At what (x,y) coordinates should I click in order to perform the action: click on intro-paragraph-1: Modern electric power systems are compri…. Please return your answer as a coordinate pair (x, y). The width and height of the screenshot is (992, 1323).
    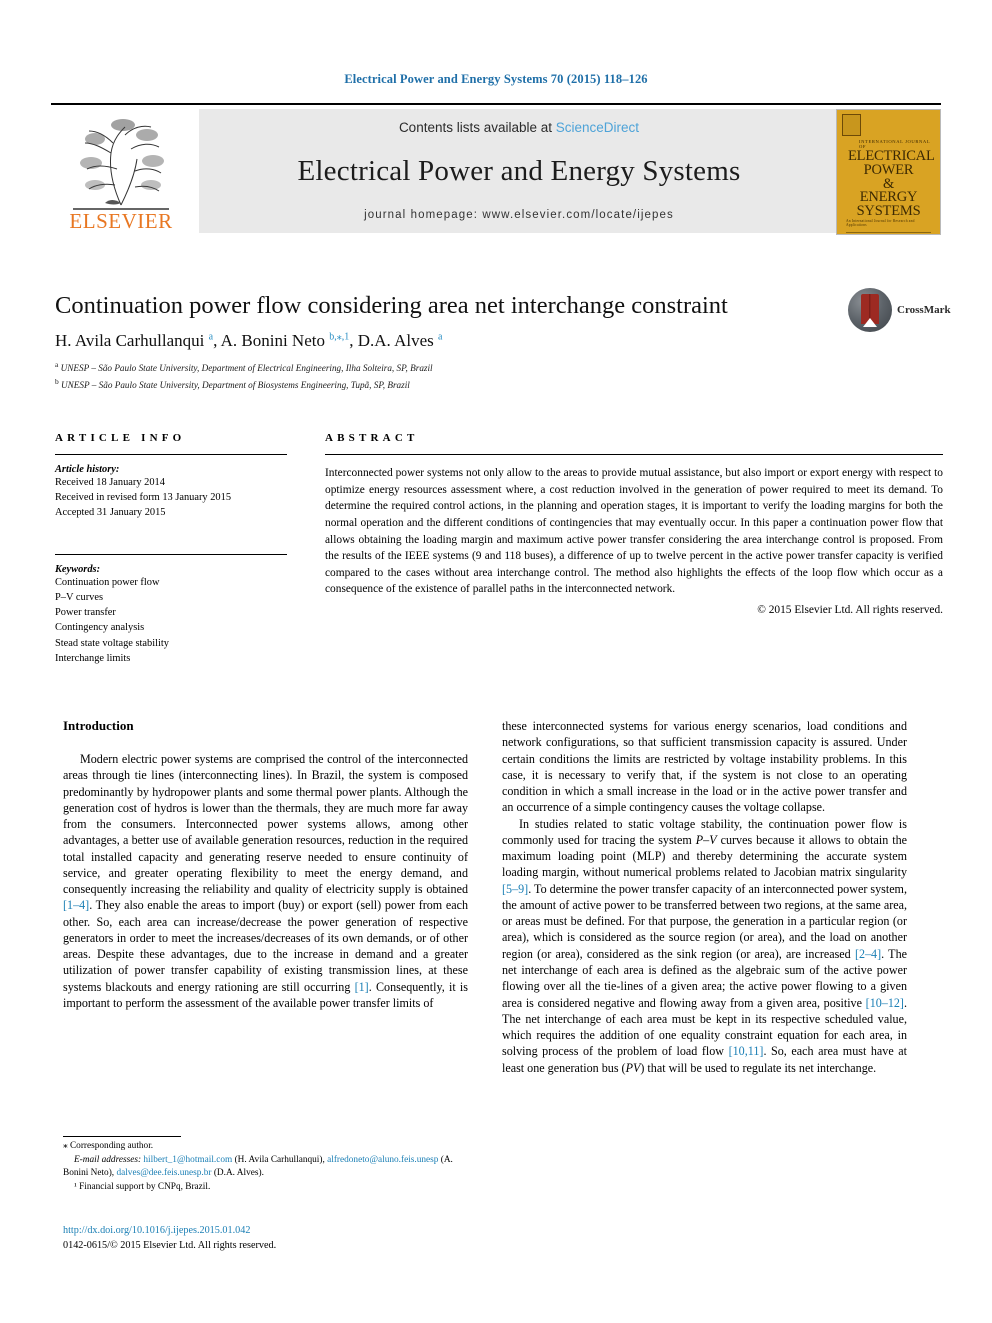
    Looking at the image, I should click on (265, 881).